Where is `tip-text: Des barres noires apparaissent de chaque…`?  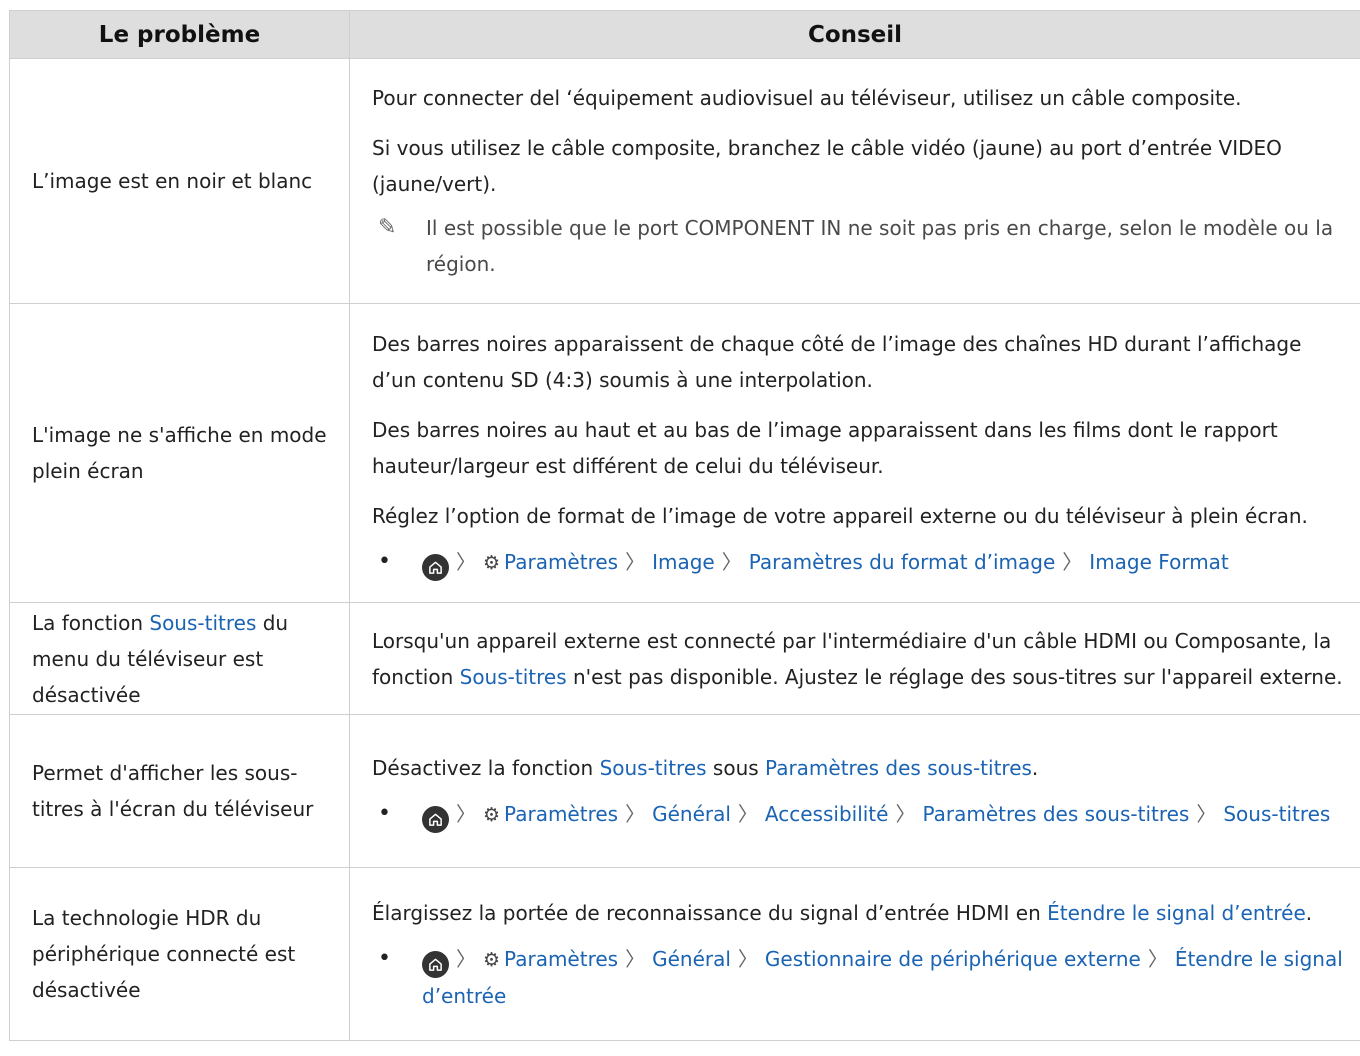 tip-text: Des barres noires apparaissent de chaque… is located at coordinates (837, 361).